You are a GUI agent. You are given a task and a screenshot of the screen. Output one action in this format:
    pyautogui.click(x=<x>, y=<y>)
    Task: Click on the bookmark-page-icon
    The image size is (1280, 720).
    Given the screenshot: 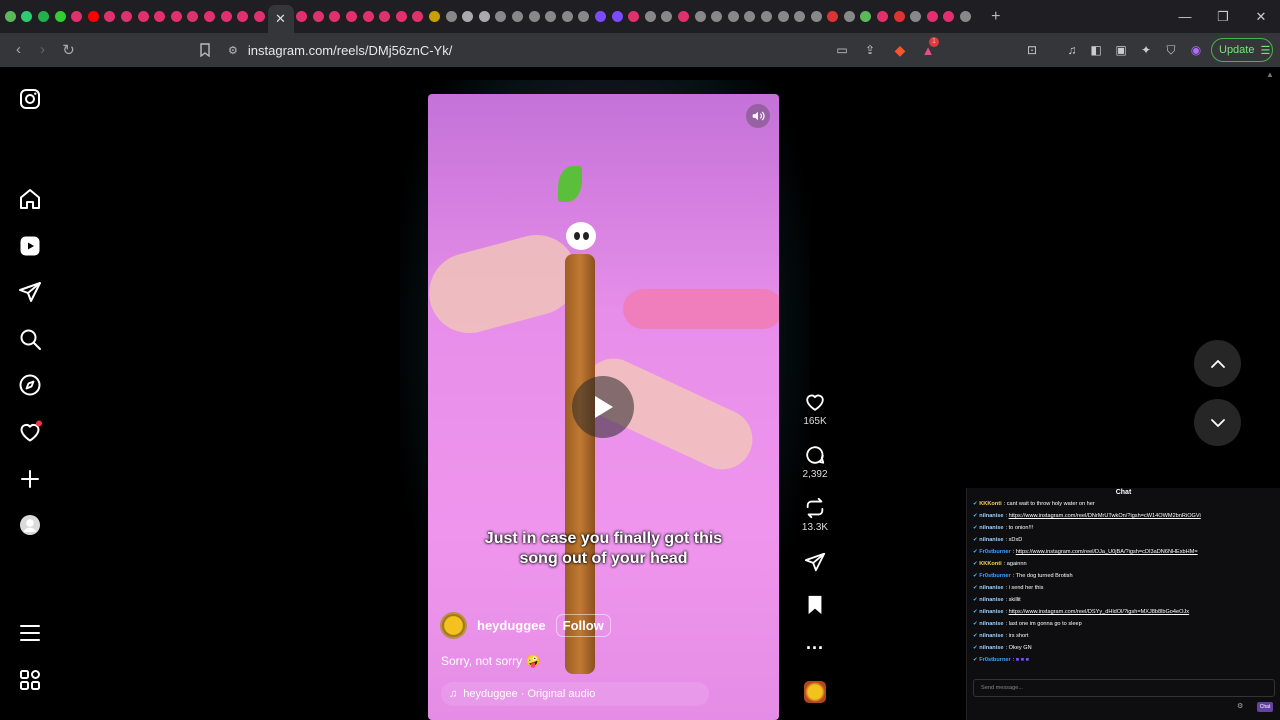 What is the action you would take?
    pyautogui.click(x=204, y=49)
    